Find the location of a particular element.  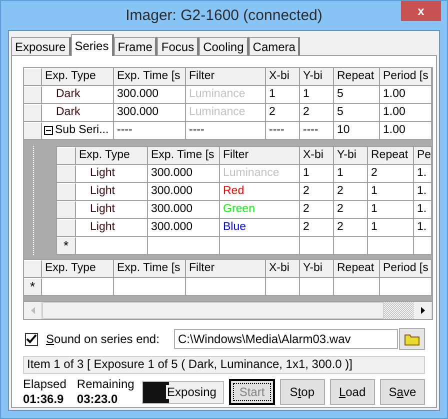

progress-label: Exposing is located at coordinates (192, 392).